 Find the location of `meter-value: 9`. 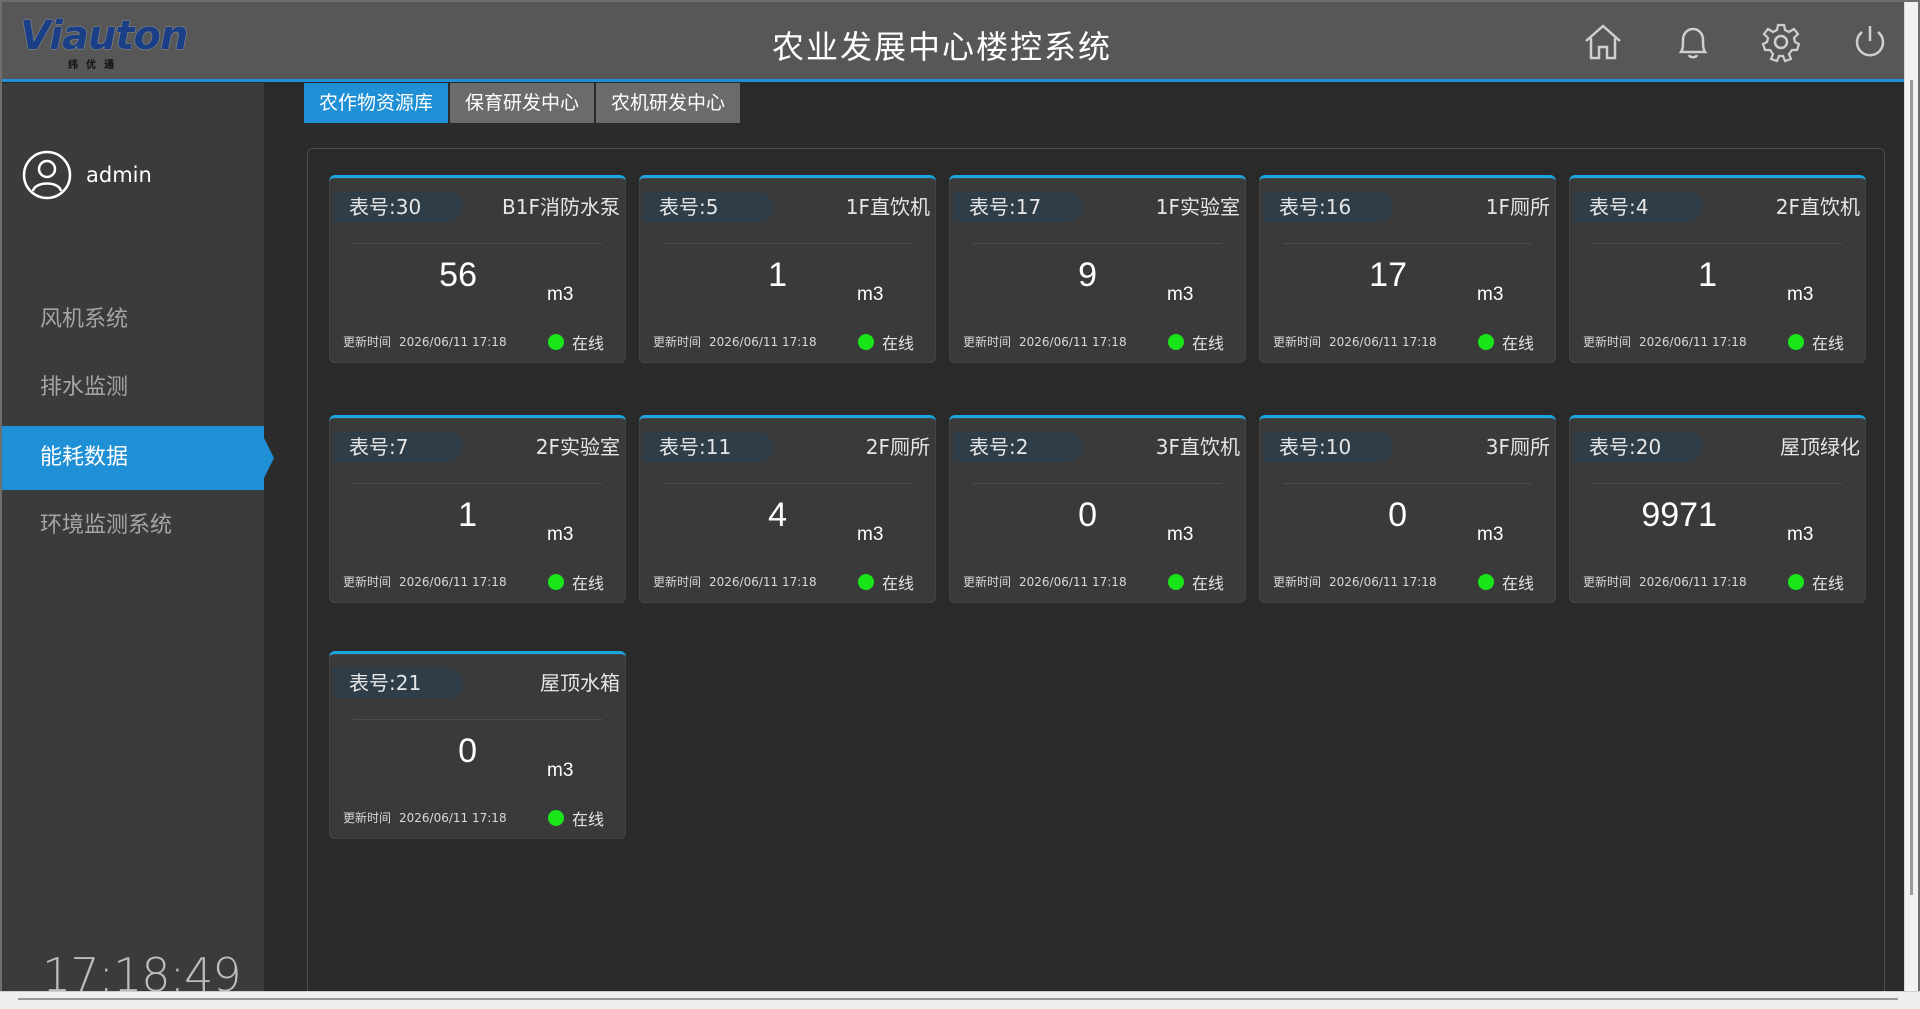

meter-value: 9 is located at coordinates (1087, 275).